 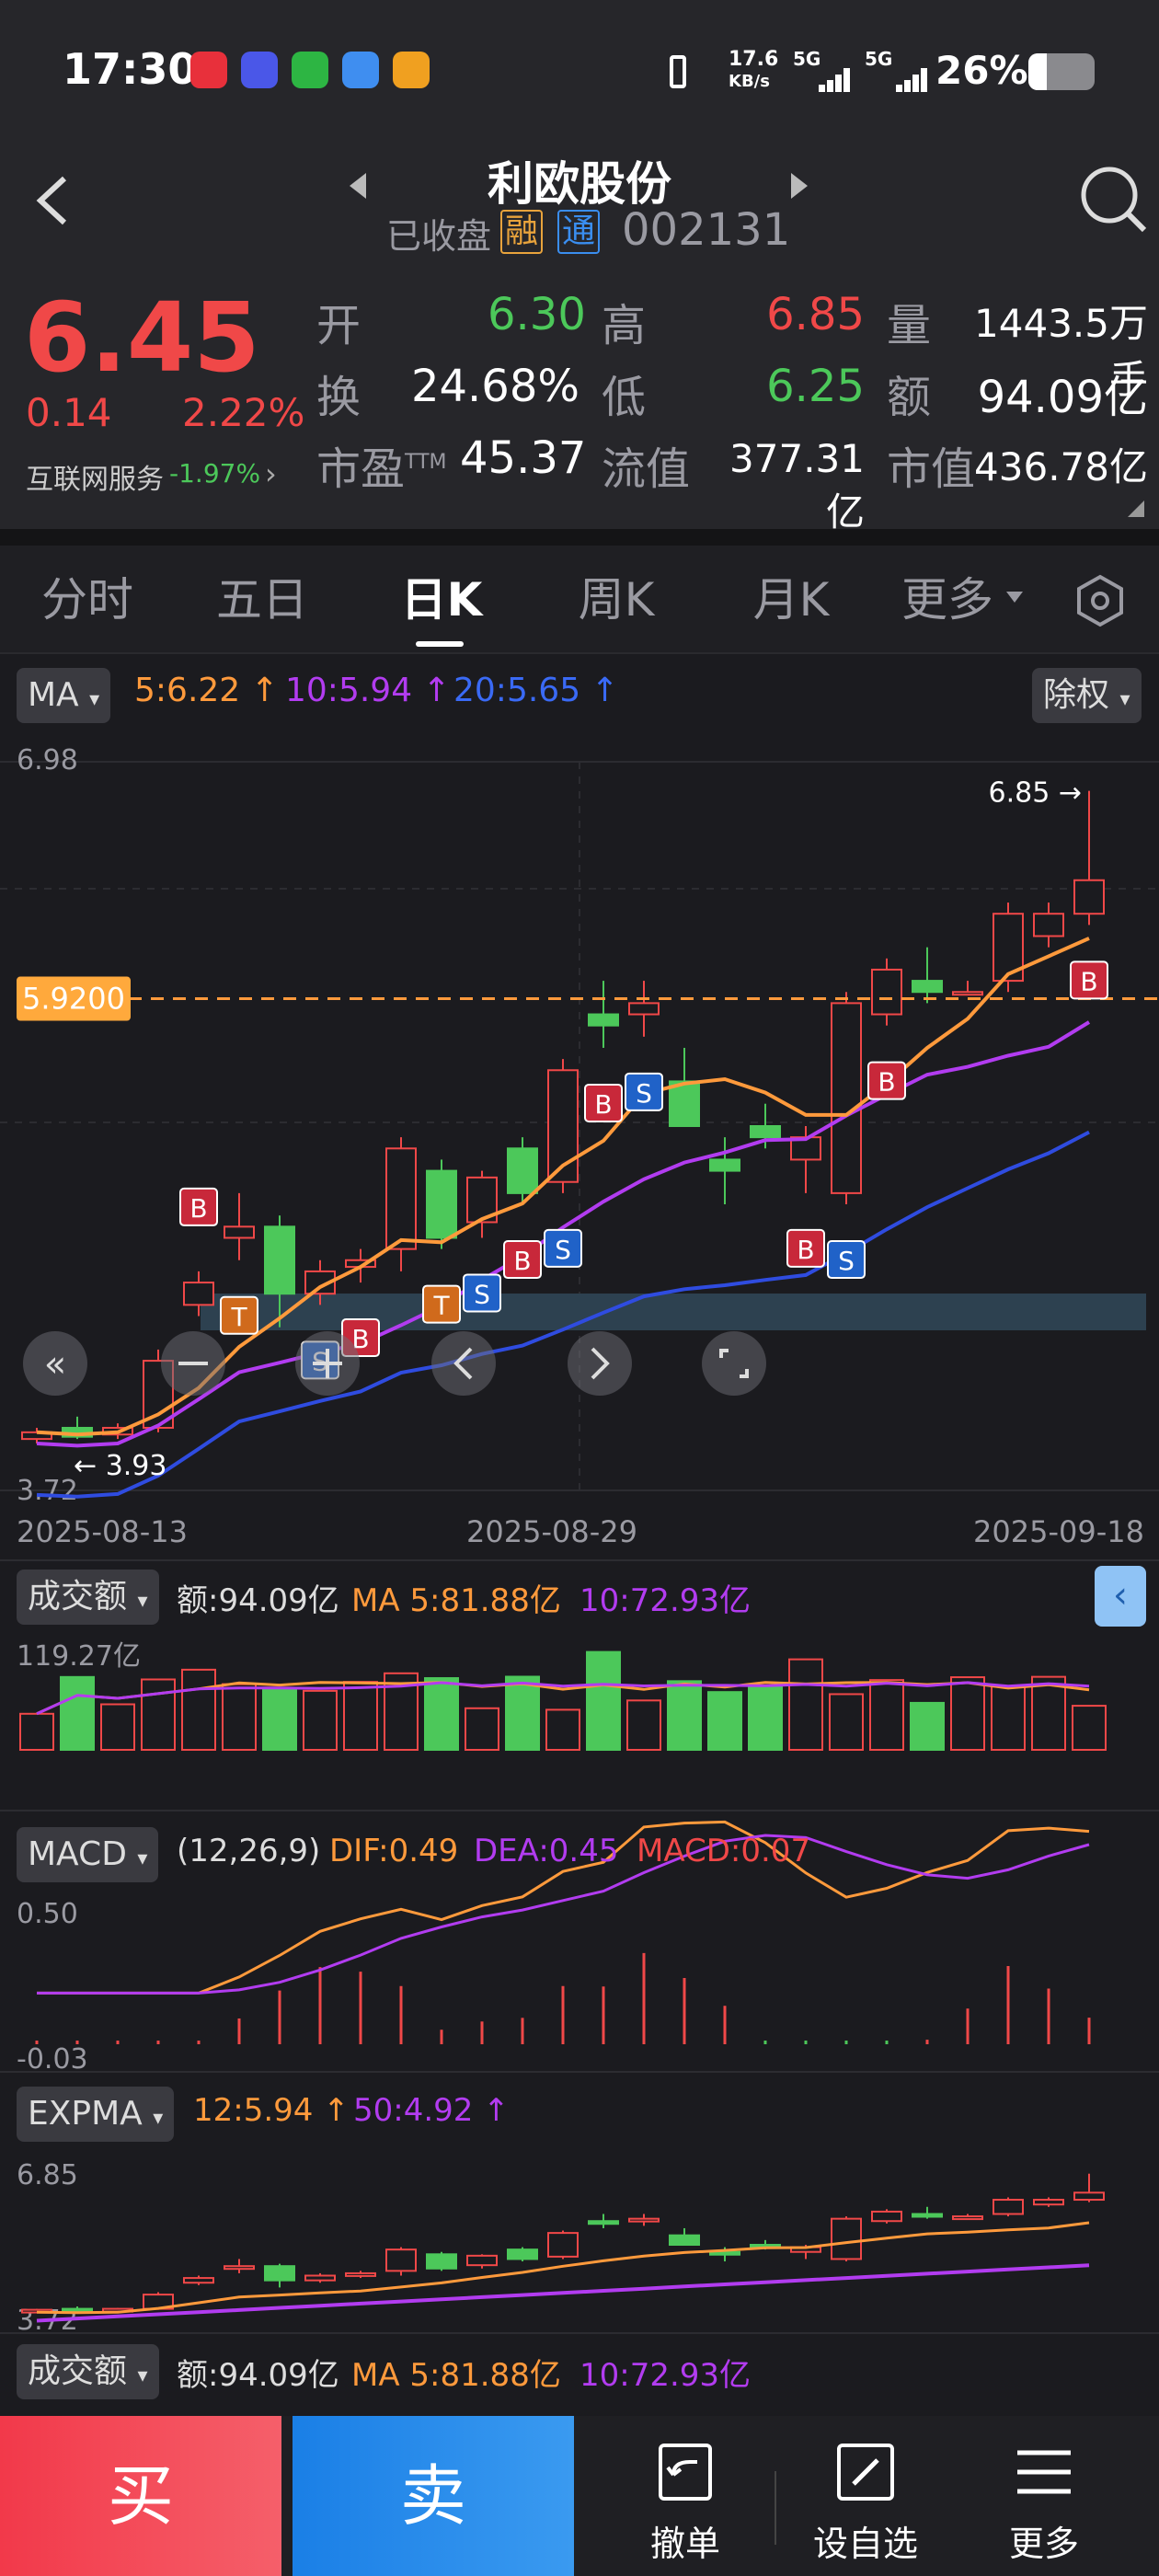 I want to click on more-button: 更多, so click(x=1044, y=2496).